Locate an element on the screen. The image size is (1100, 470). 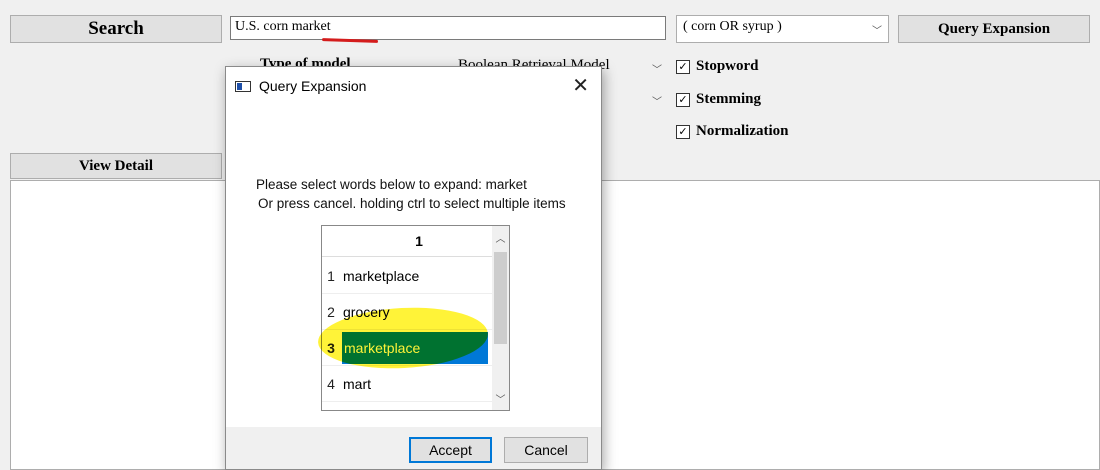
accept-button: Accept is located at coordinates (450, 450).